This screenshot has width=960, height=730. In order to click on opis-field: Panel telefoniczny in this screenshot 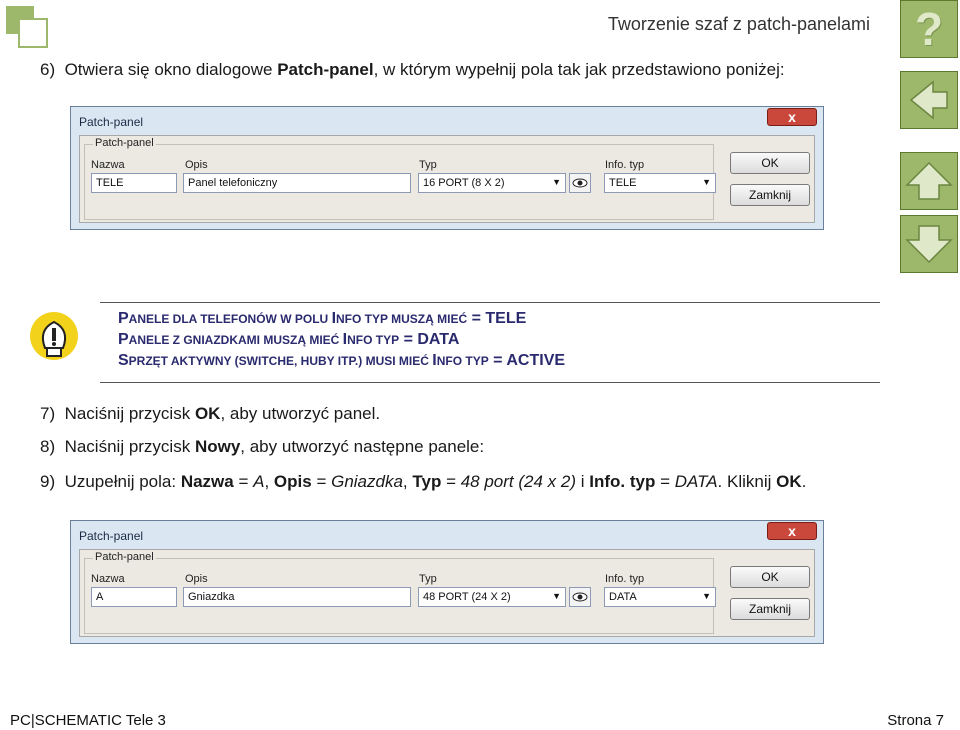, I will do `click(297, 183)`.